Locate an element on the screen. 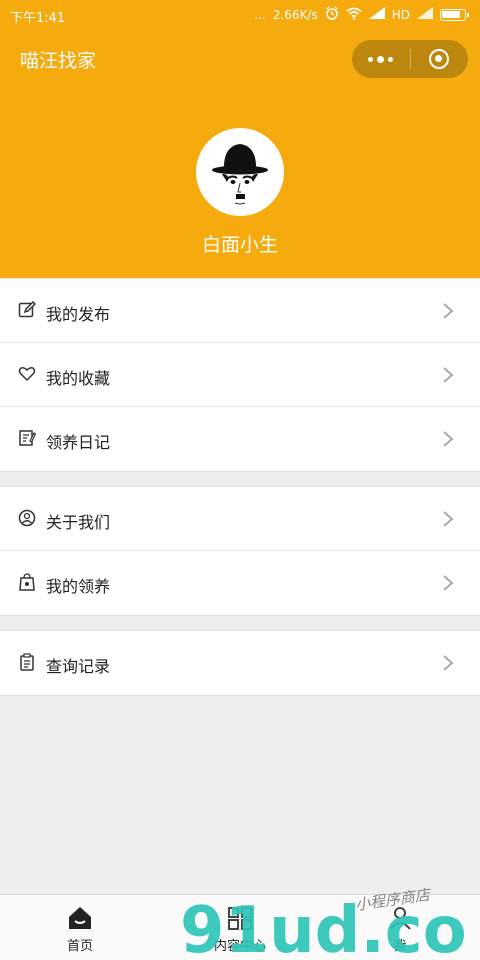 Image resolution: width=480 pixels, height=960 pixels. edit-icon is located at coordinates (27, 309).